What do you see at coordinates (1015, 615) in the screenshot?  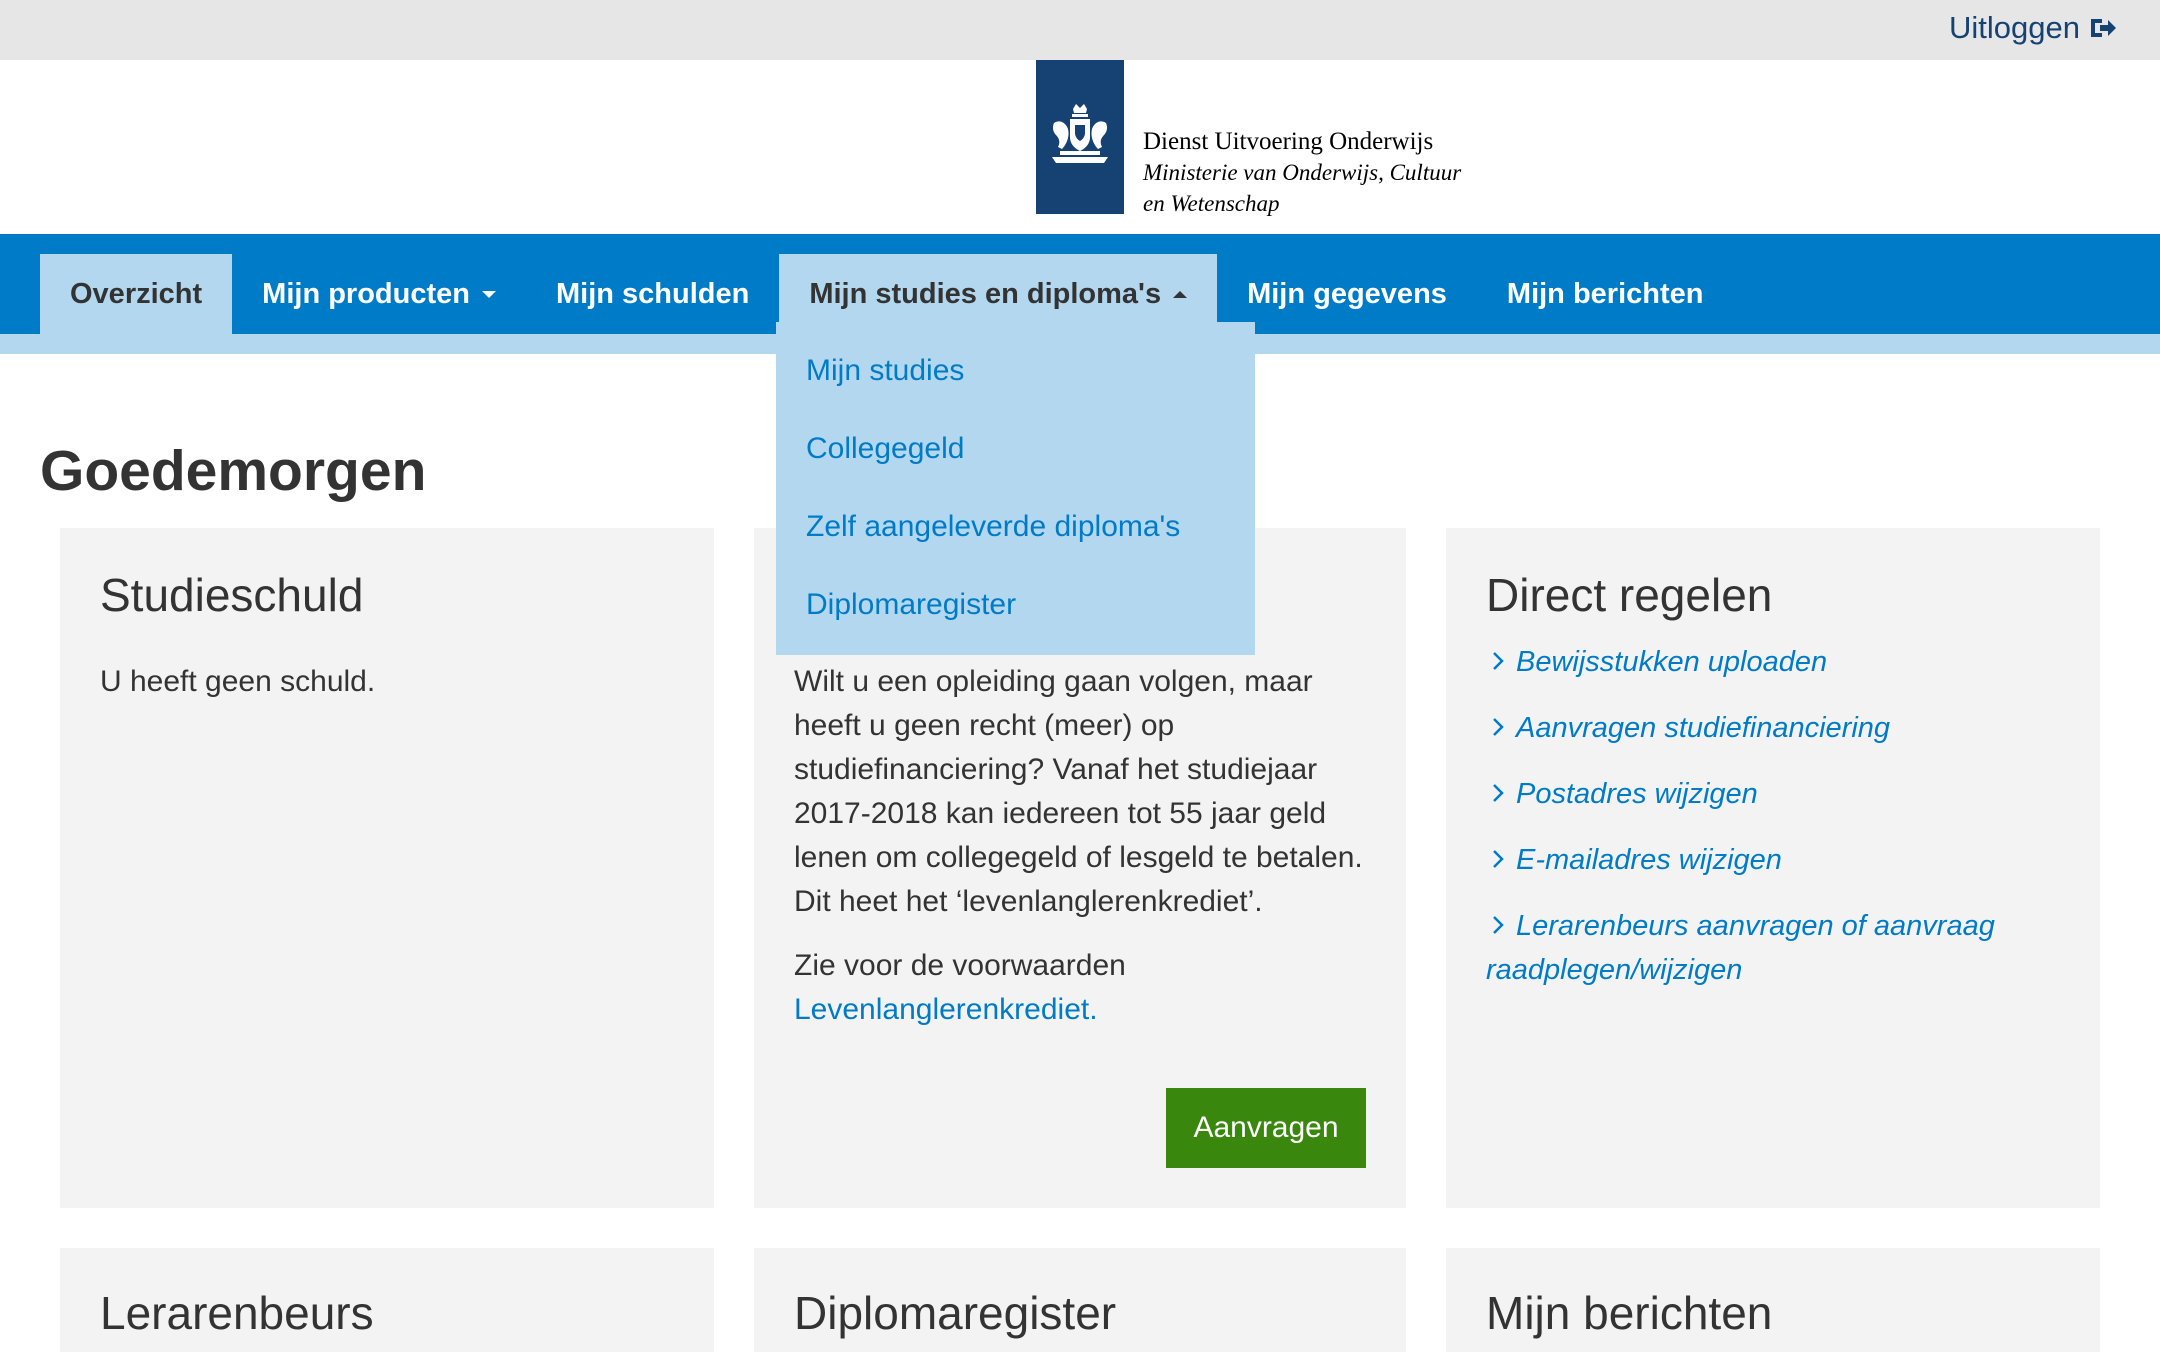 I see `menu-item-diplomaregister: Diplomaregister` at bounding box center [1015, 615].